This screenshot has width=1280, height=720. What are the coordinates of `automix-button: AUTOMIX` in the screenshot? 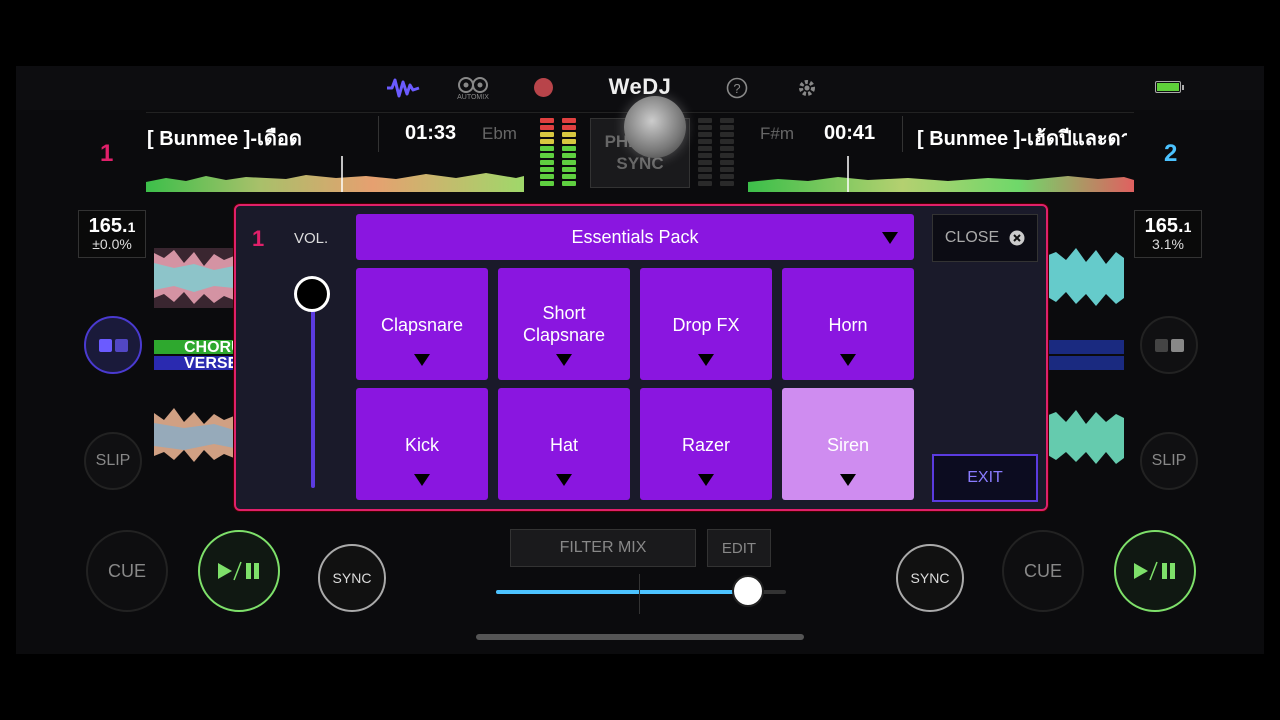 It's located at (473, 88).